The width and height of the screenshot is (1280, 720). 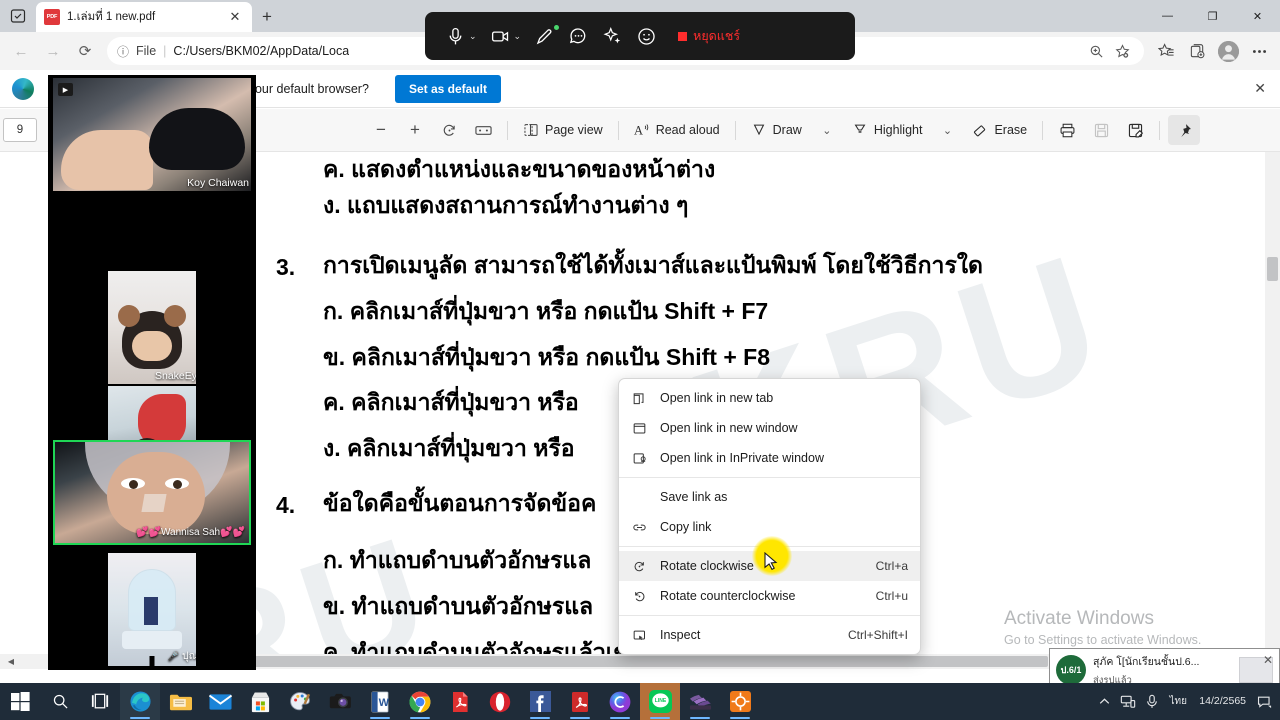 What do you see at coordinates (180, 701) in the screenshot?
I see `file-explorer-icon` at bounding box center [180, 701].